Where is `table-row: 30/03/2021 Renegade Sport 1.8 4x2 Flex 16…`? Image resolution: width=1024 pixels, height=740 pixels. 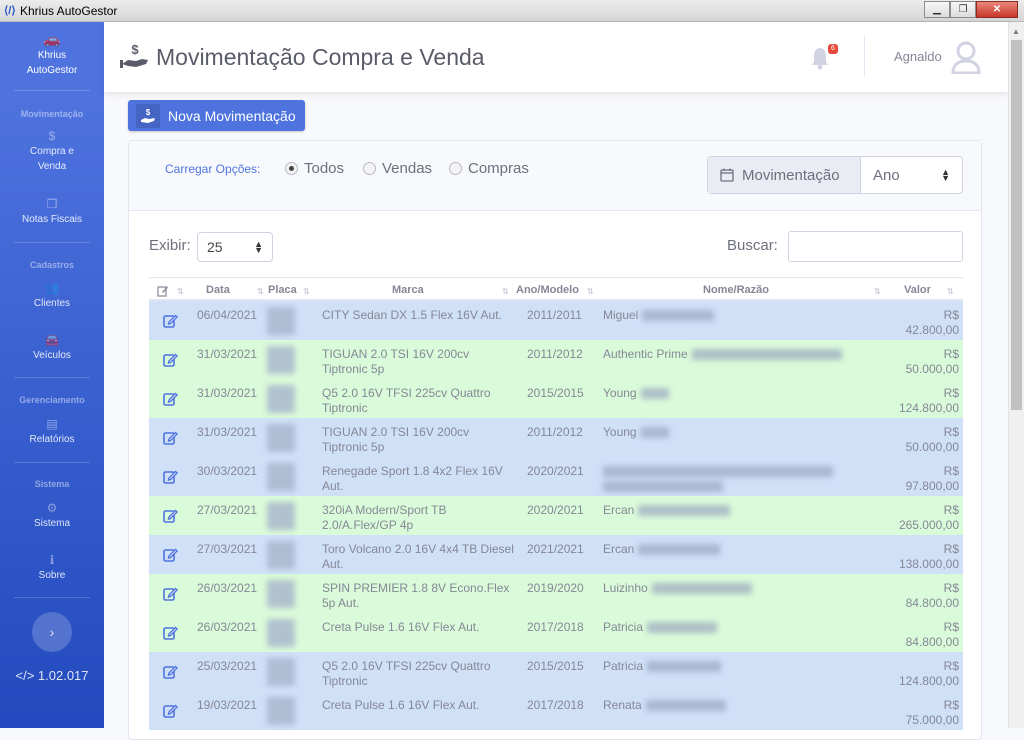
table-row: 30/03/2021 Renegade Sport 1.8 4x2 Flex 16… is located at coordinates (556, 476).